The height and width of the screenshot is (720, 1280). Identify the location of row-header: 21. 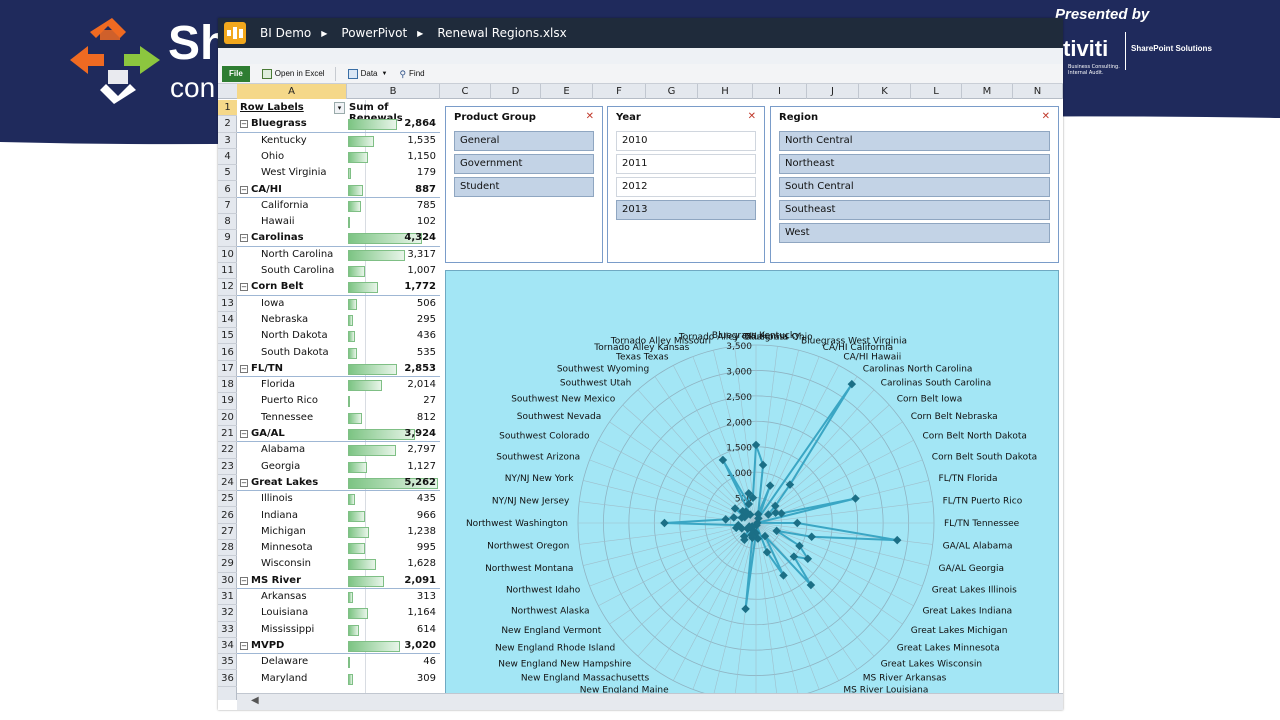
(227, 434).